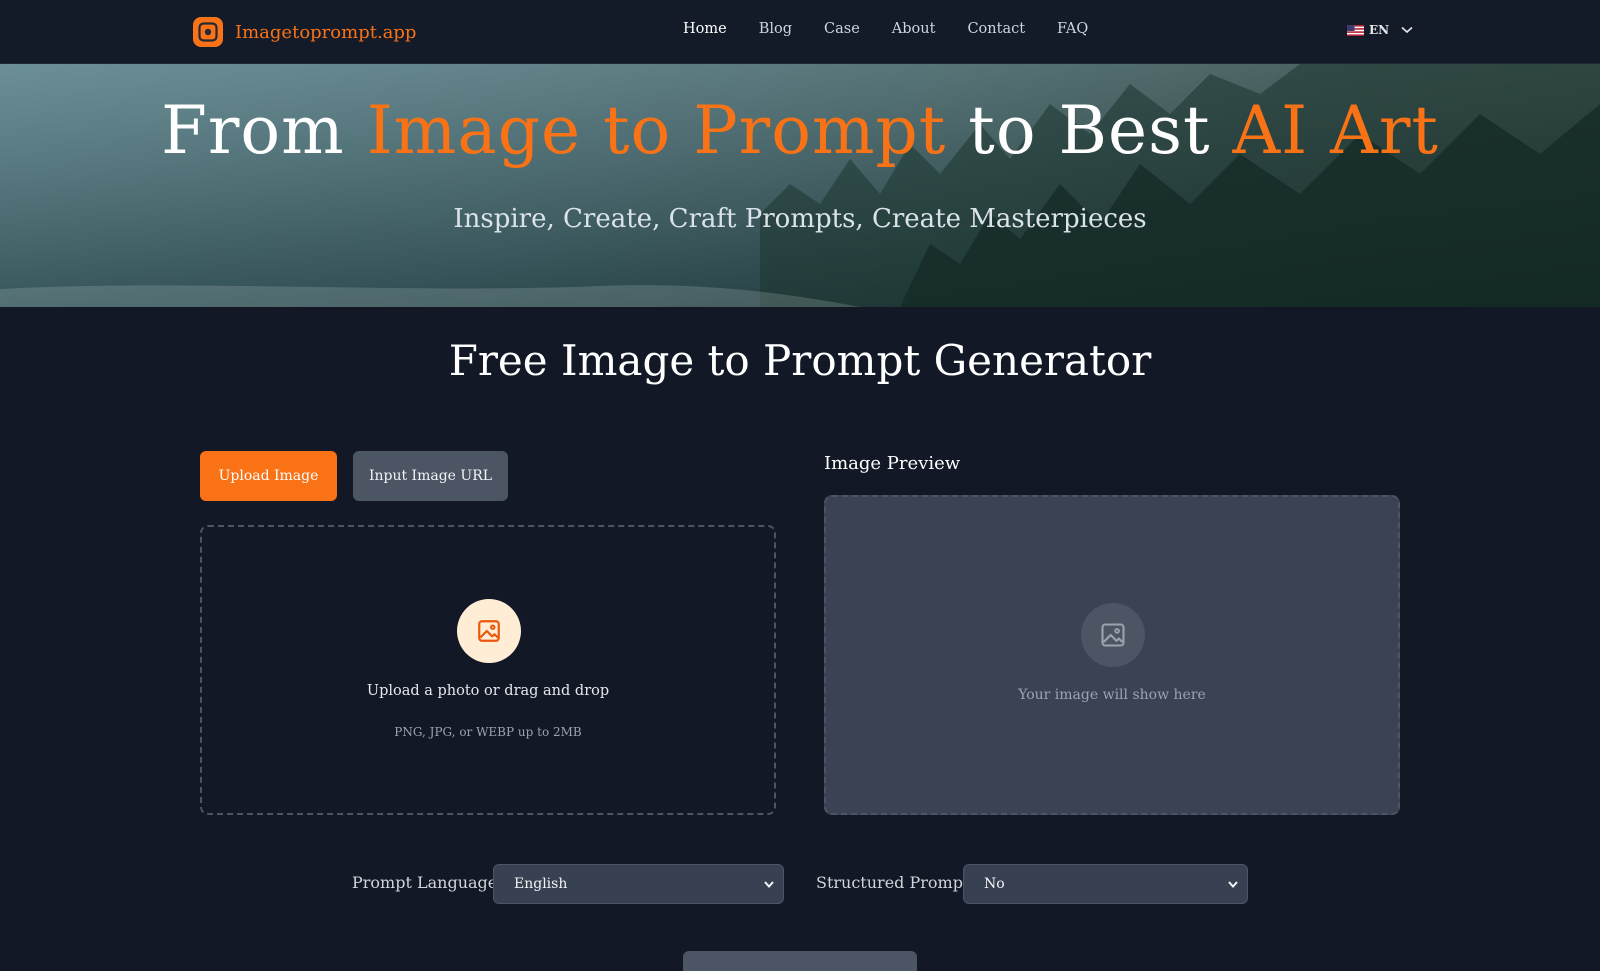  I want to click on generate-prompt-button, so click(800, 961).